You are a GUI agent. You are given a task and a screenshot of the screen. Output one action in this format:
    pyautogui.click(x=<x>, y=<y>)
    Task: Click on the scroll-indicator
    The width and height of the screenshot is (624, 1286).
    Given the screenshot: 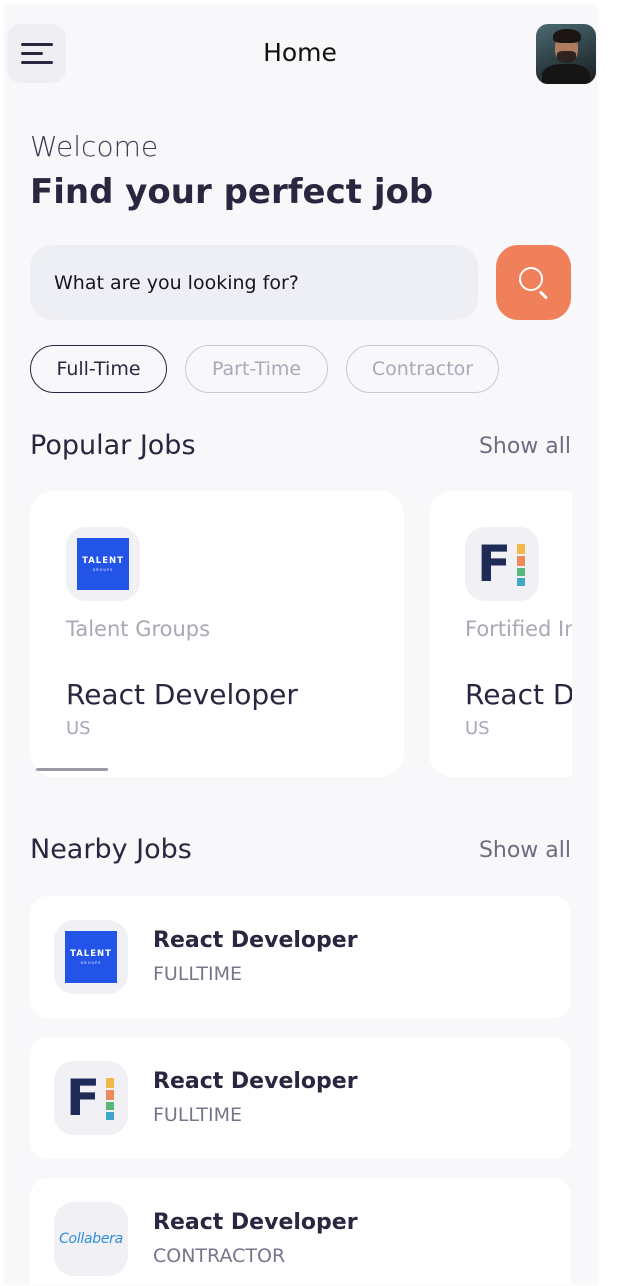 What is the action you would take?
    pyautogui.click(x=72, y=769)
    